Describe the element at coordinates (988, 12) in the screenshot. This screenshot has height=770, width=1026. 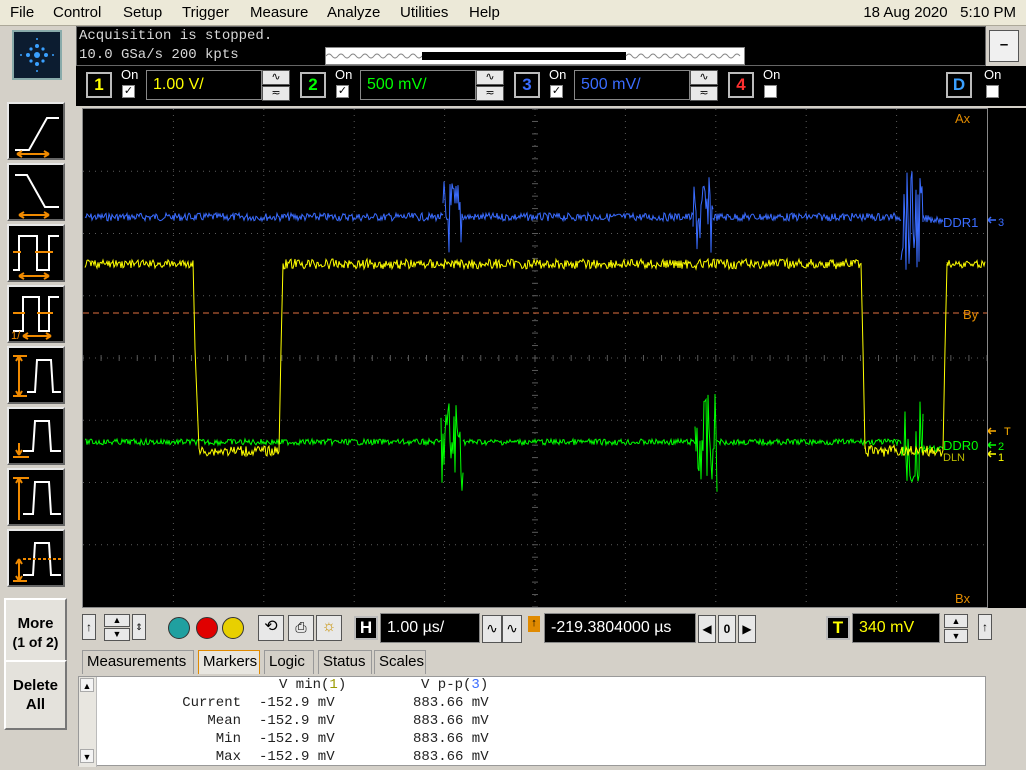
I see `time-text: 5:10 PM` at that location.